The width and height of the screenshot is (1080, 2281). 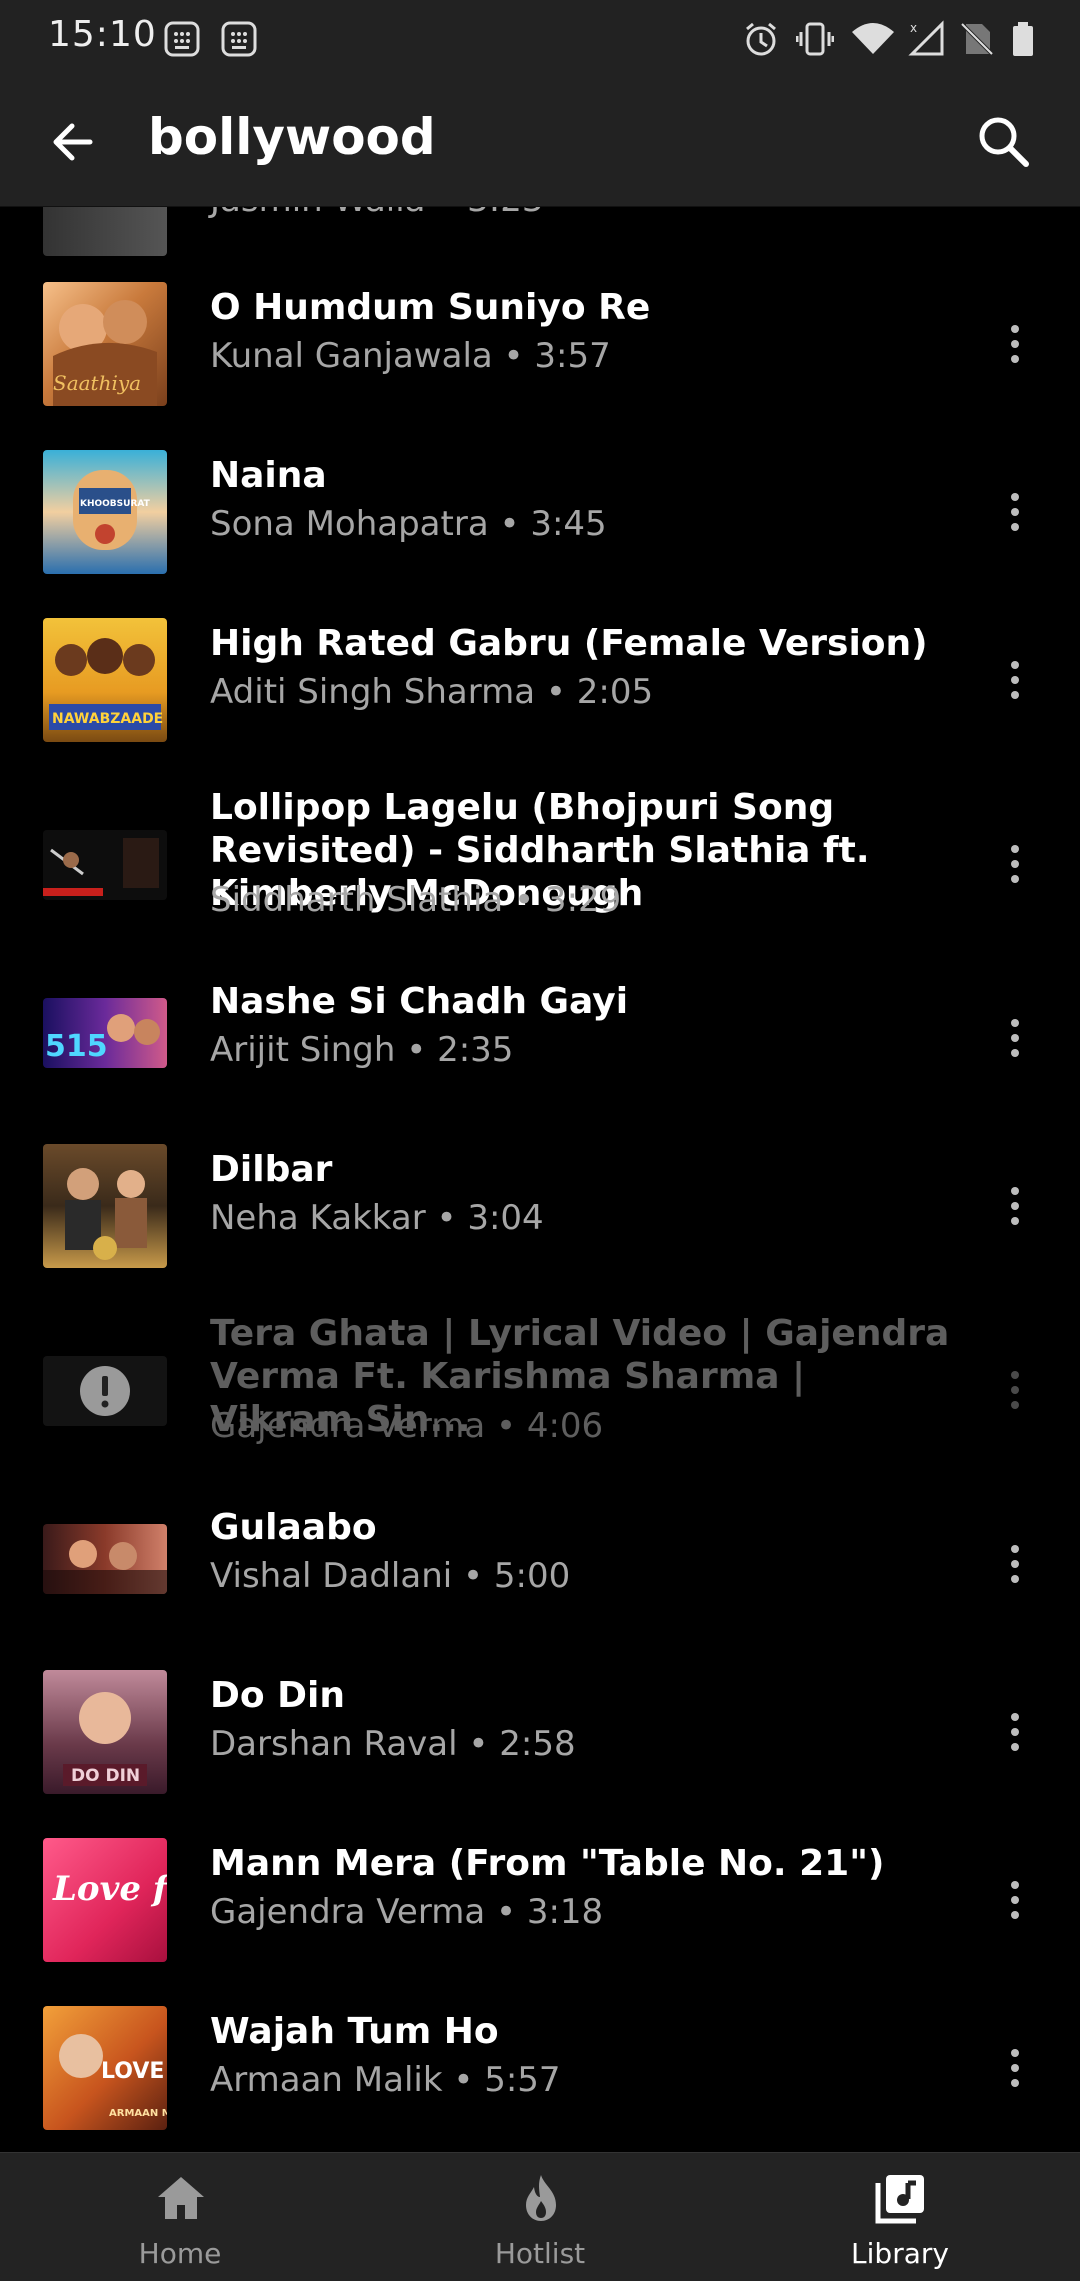 I want to click on nav-hotlist: Hotlist, so click(x=540, y=2217).